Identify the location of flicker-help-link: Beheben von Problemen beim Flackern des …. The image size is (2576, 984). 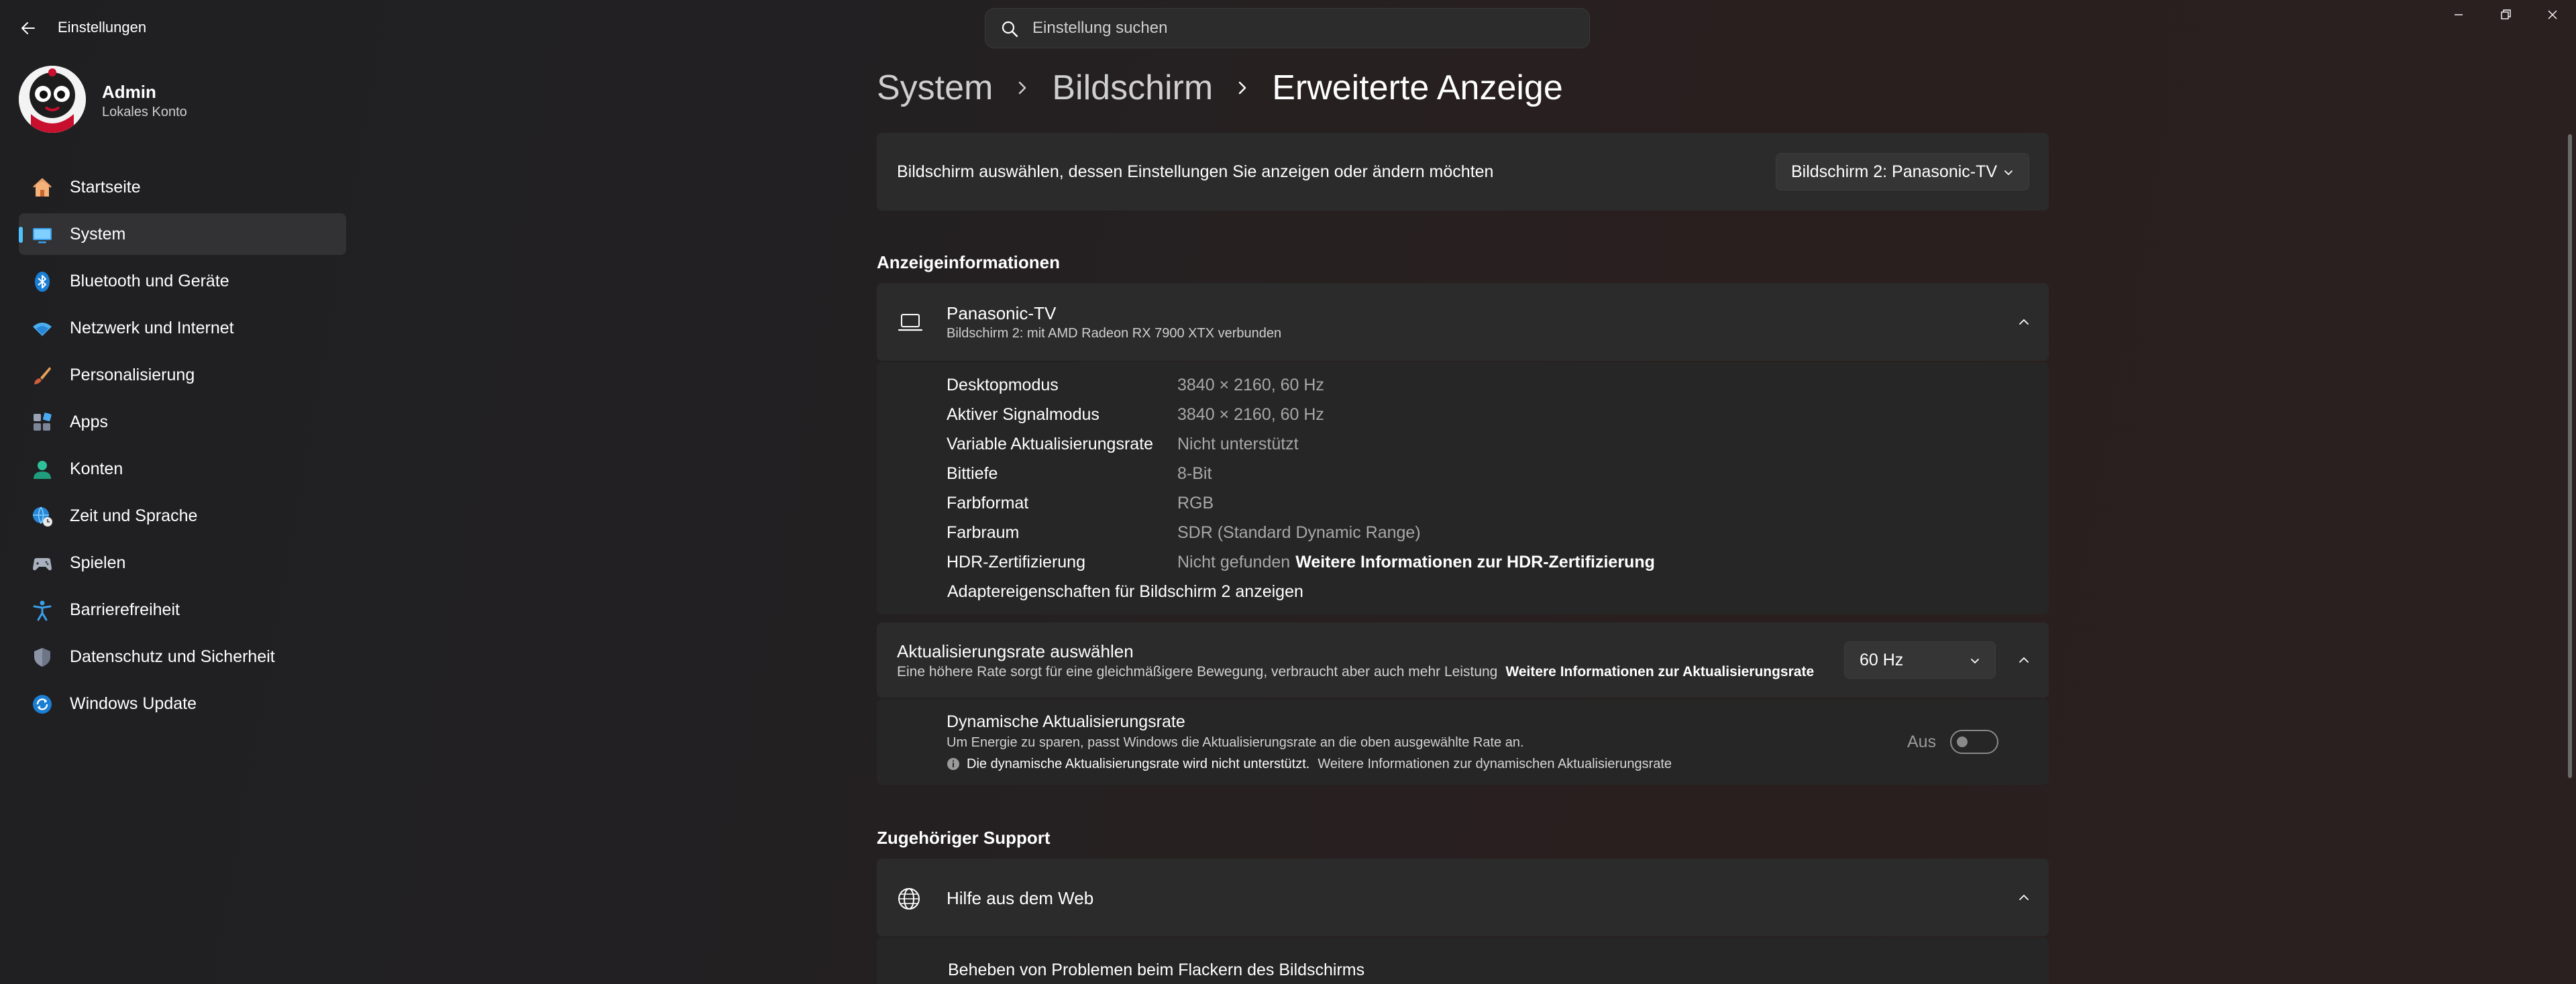
(1156, 971).